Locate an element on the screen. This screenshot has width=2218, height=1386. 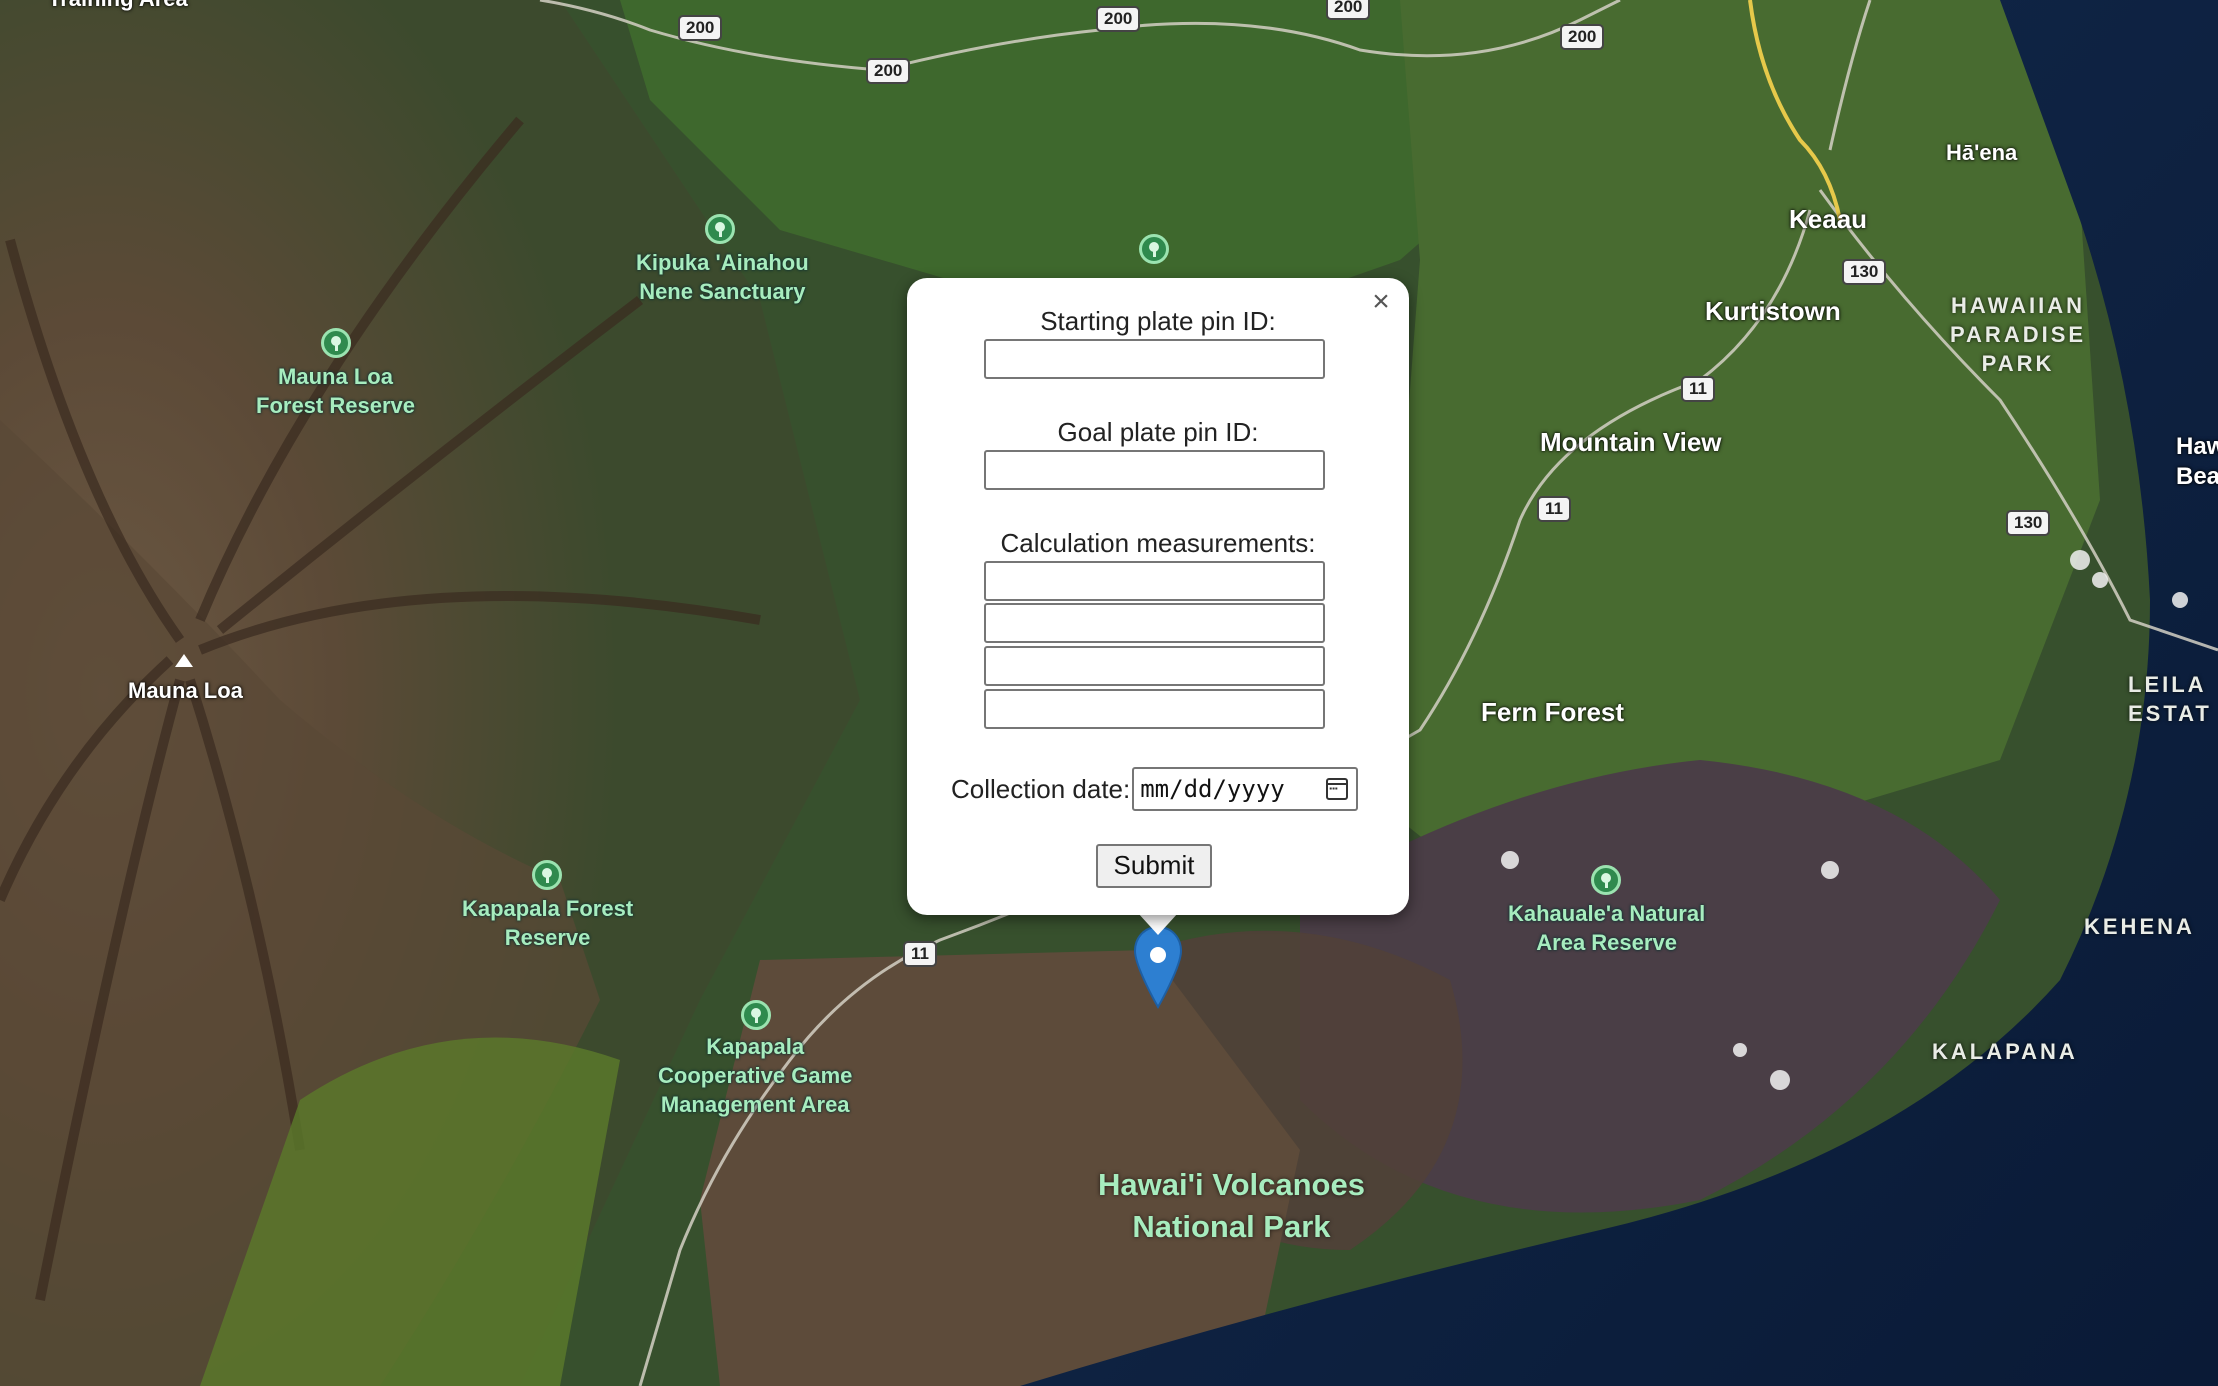
collection-date-row: Collection date: mm/dd/yyyy is located at coordinates (1155, 789).